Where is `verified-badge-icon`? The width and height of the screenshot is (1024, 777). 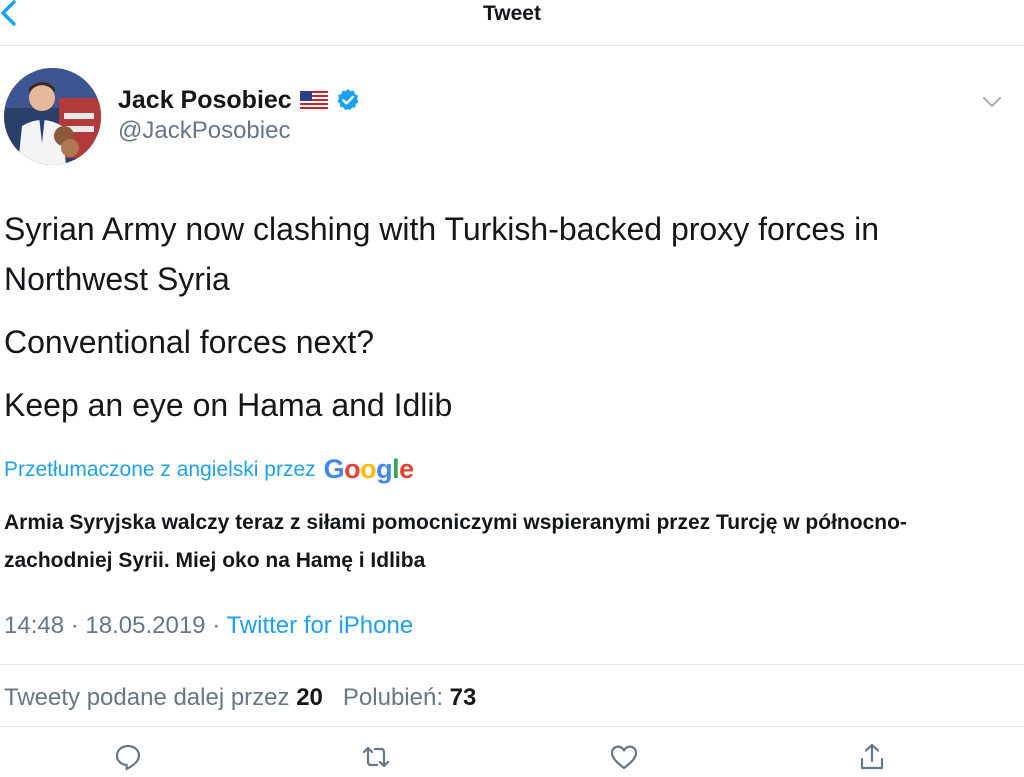 verified-badge-icon is located at coordinates (348, 100).